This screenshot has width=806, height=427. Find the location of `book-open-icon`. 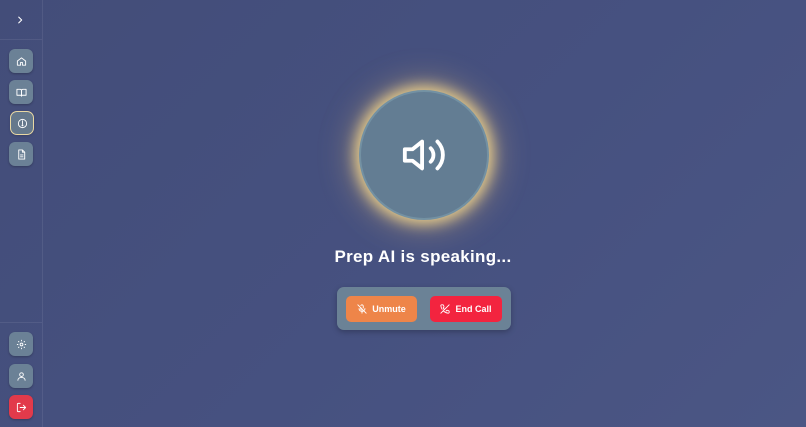

book-open-icon is located at coordinates (21, 92).